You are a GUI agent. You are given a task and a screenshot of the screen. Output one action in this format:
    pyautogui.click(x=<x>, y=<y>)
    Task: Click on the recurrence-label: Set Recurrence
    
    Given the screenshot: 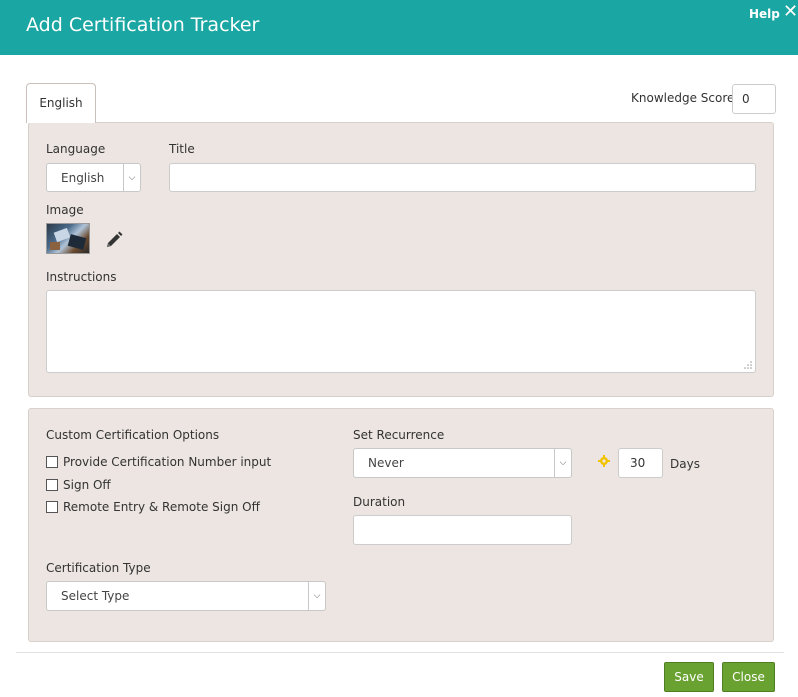 What is the action you would take?
    pyautogui.click(x=399, y=435)
    